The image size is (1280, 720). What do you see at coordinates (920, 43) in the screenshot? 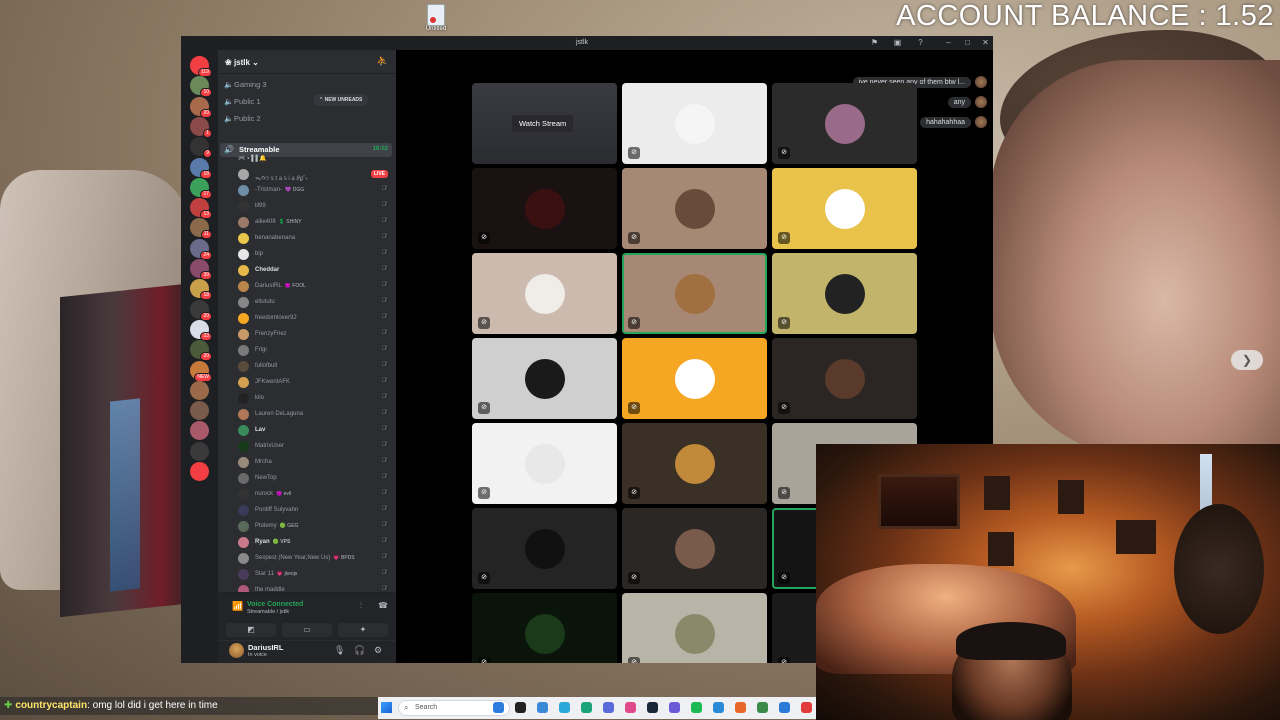
I see `help-icon: ?` at bounding box center [920, 43].